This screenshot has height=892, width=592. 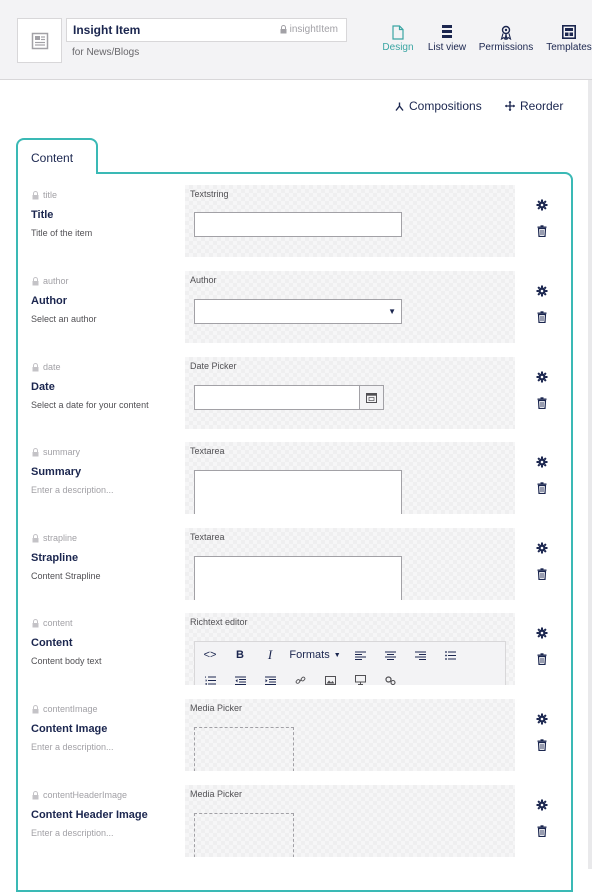 I want to click on compositions-button: Compositions, so click(x=438, y=106).